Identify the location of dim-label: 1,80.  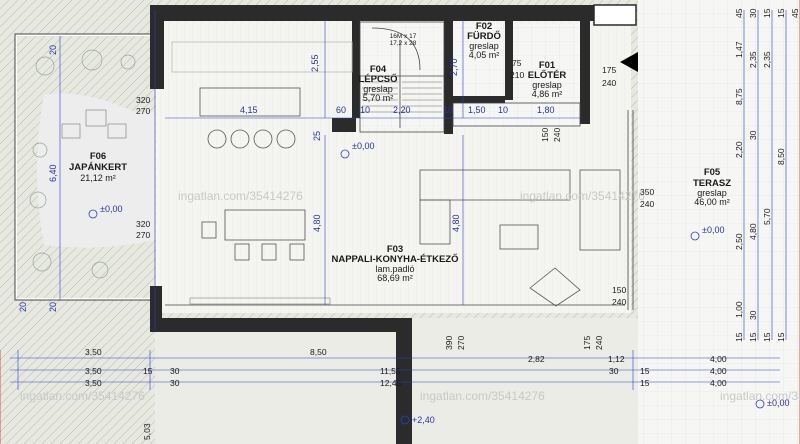
(546, 110).